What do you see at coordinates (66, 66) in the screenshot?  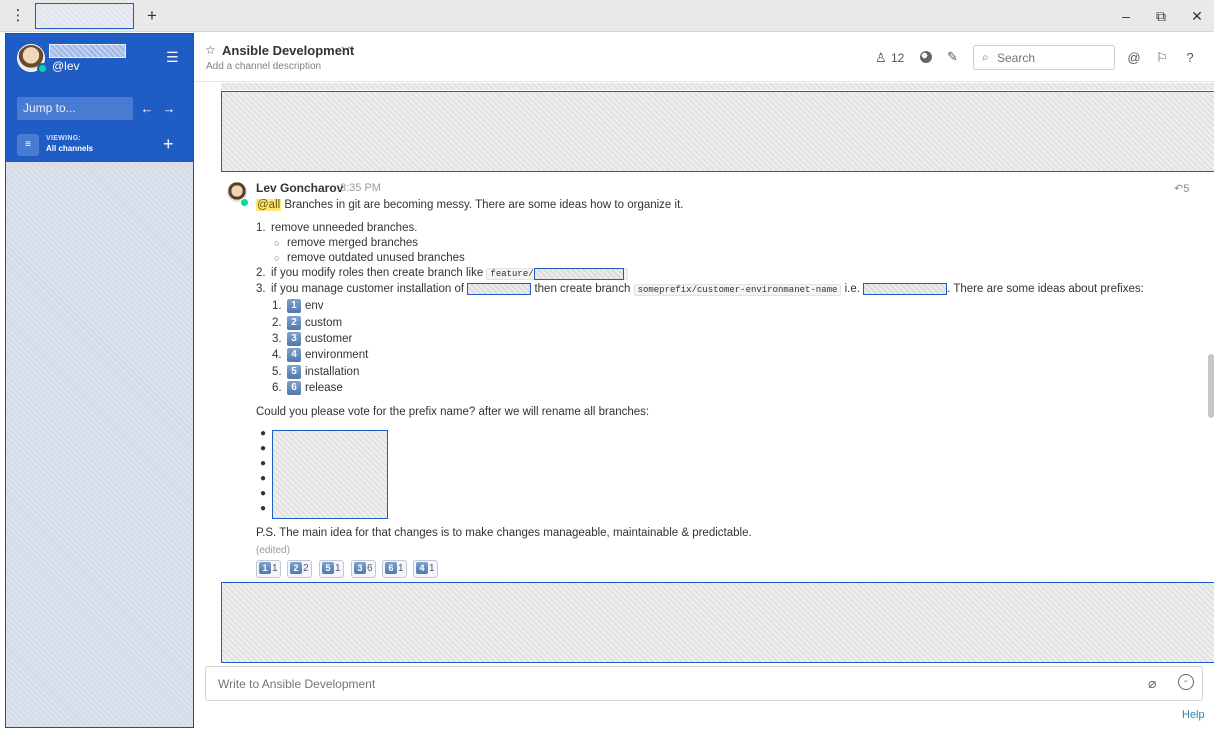 I see `user-handle: @lev` at bounding box center [66, 66].